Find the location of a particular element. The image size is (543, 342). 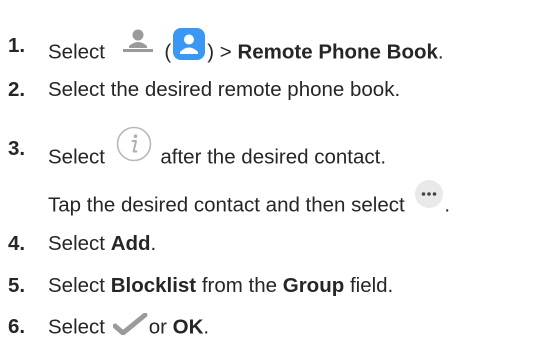

step-number: 5. is located at coordinates (17, 285).